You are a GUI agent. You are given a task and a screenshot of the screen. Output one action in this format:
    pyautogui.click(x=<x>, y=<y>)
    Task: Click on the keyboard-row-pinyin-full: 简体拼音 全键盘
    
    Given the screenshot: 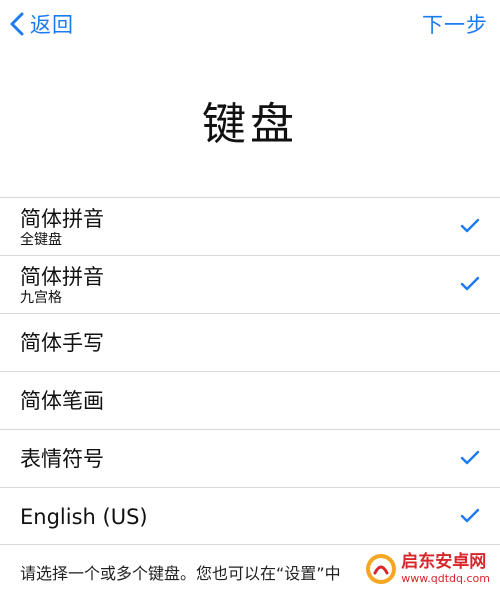 What is the action you would take?
    pyautogui.click(x=250, y=226)
    